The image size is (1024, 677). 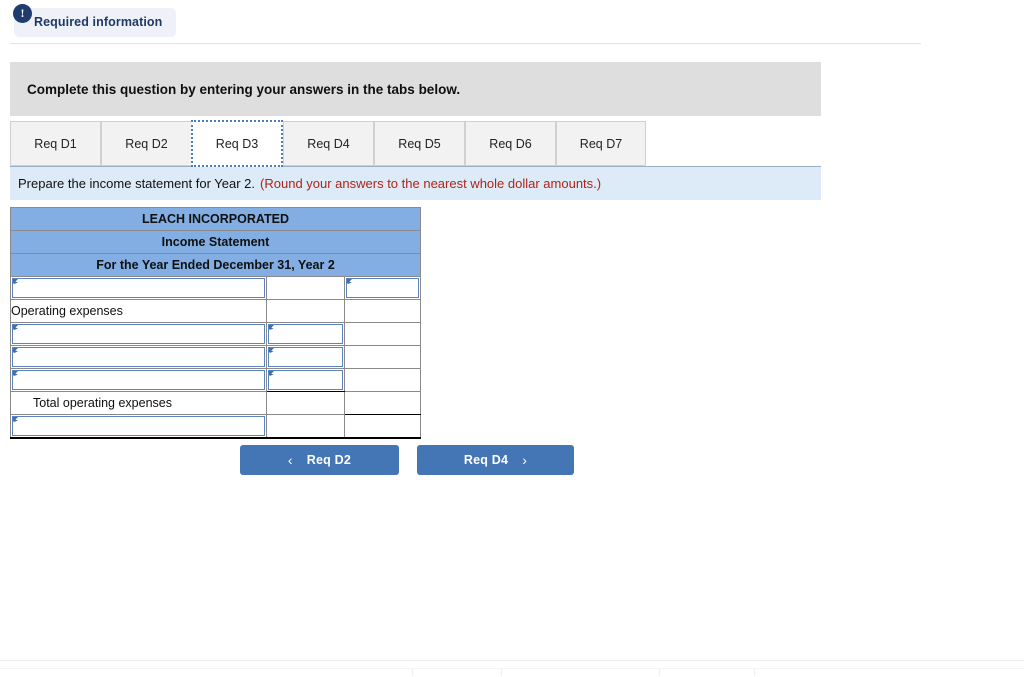 I want to click on expense-2-label-input, so click(x=138, y=357).